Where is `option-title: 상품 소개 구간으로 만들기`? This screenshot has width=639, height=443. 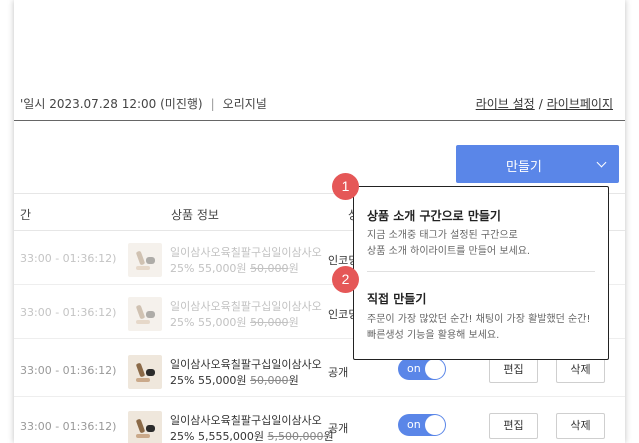 option-title: 상품 소개 구간으로 만들기 is located at coordinates (434, 216).